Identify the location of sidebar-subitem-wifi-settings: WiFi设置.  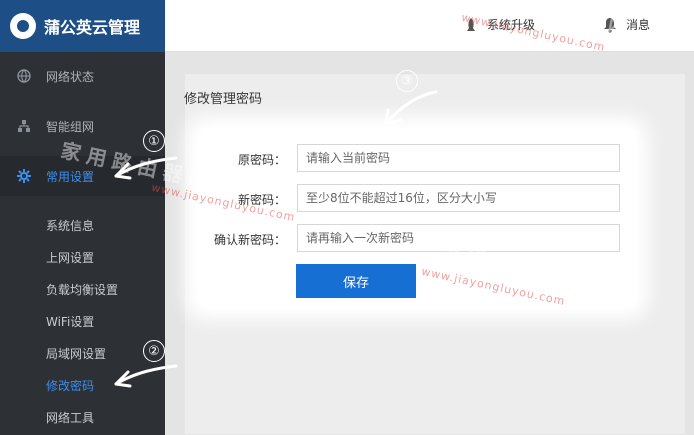
(82, 321).